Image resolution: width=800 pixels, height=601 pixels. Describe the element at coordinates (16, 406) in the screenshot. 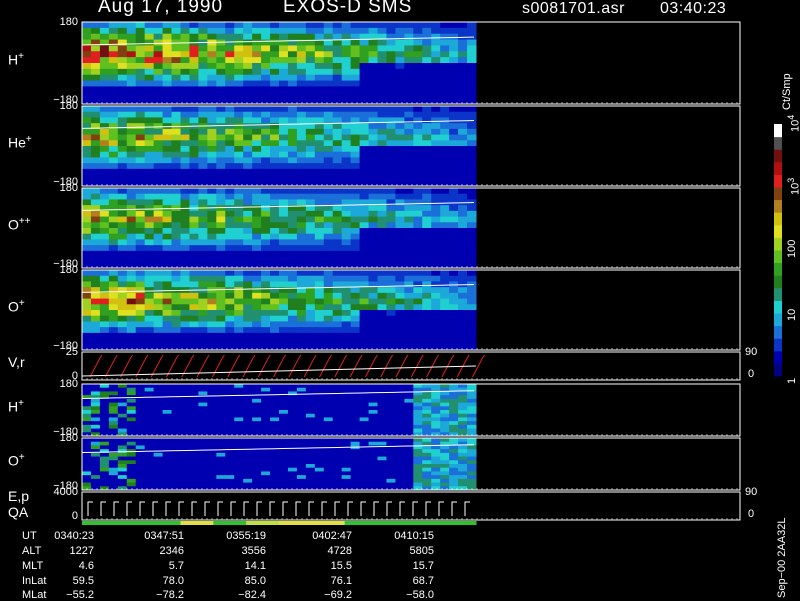

I see `panel-label-6: H+` at that location.